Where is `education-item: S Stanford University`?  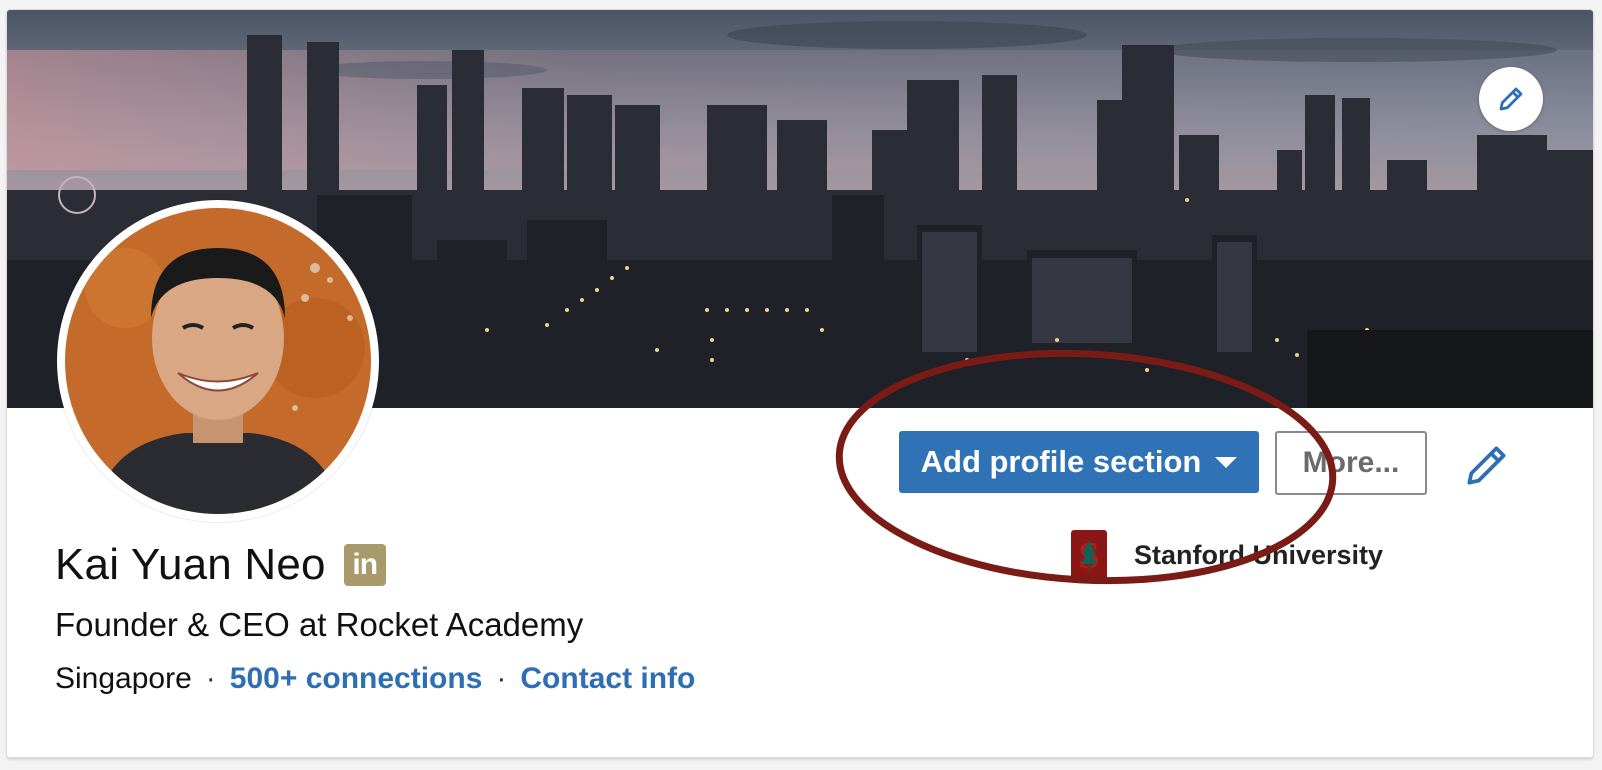
education-item: S Stanford University is located at coordinates (1227, 555).